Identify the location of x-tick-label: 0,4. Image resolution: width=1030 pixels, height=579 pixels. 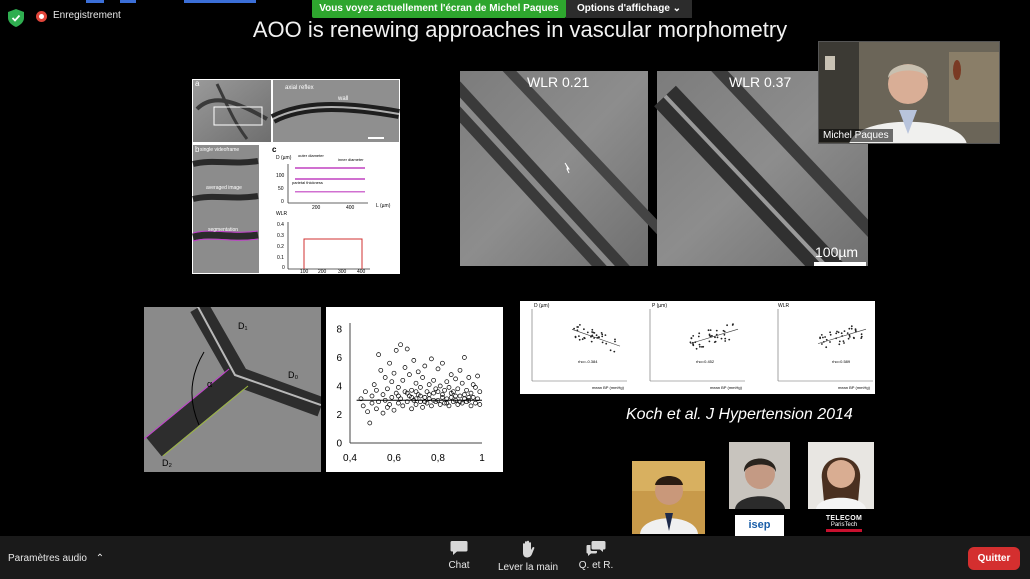
(350, 458).